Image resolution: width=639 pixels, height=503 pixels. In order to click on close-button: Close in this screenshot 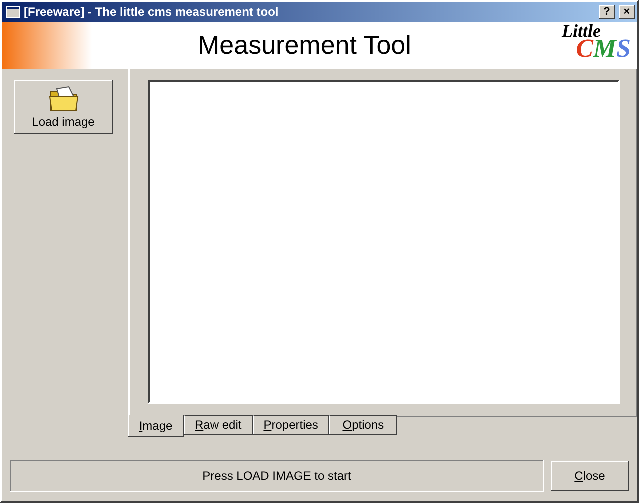, I will do `click(590, 476)`.